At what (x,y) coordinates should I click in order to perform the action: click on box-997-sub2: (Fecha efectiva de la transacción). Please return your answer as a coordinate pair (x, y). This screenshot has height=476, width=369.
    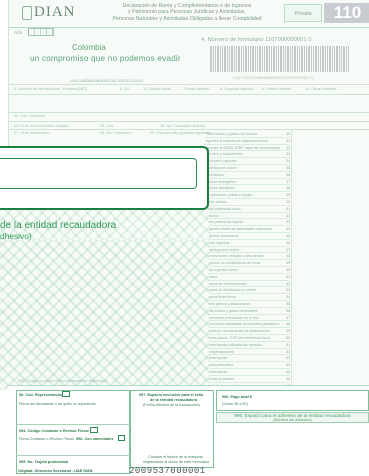
    Looking at the image, I should click on (171, 405).